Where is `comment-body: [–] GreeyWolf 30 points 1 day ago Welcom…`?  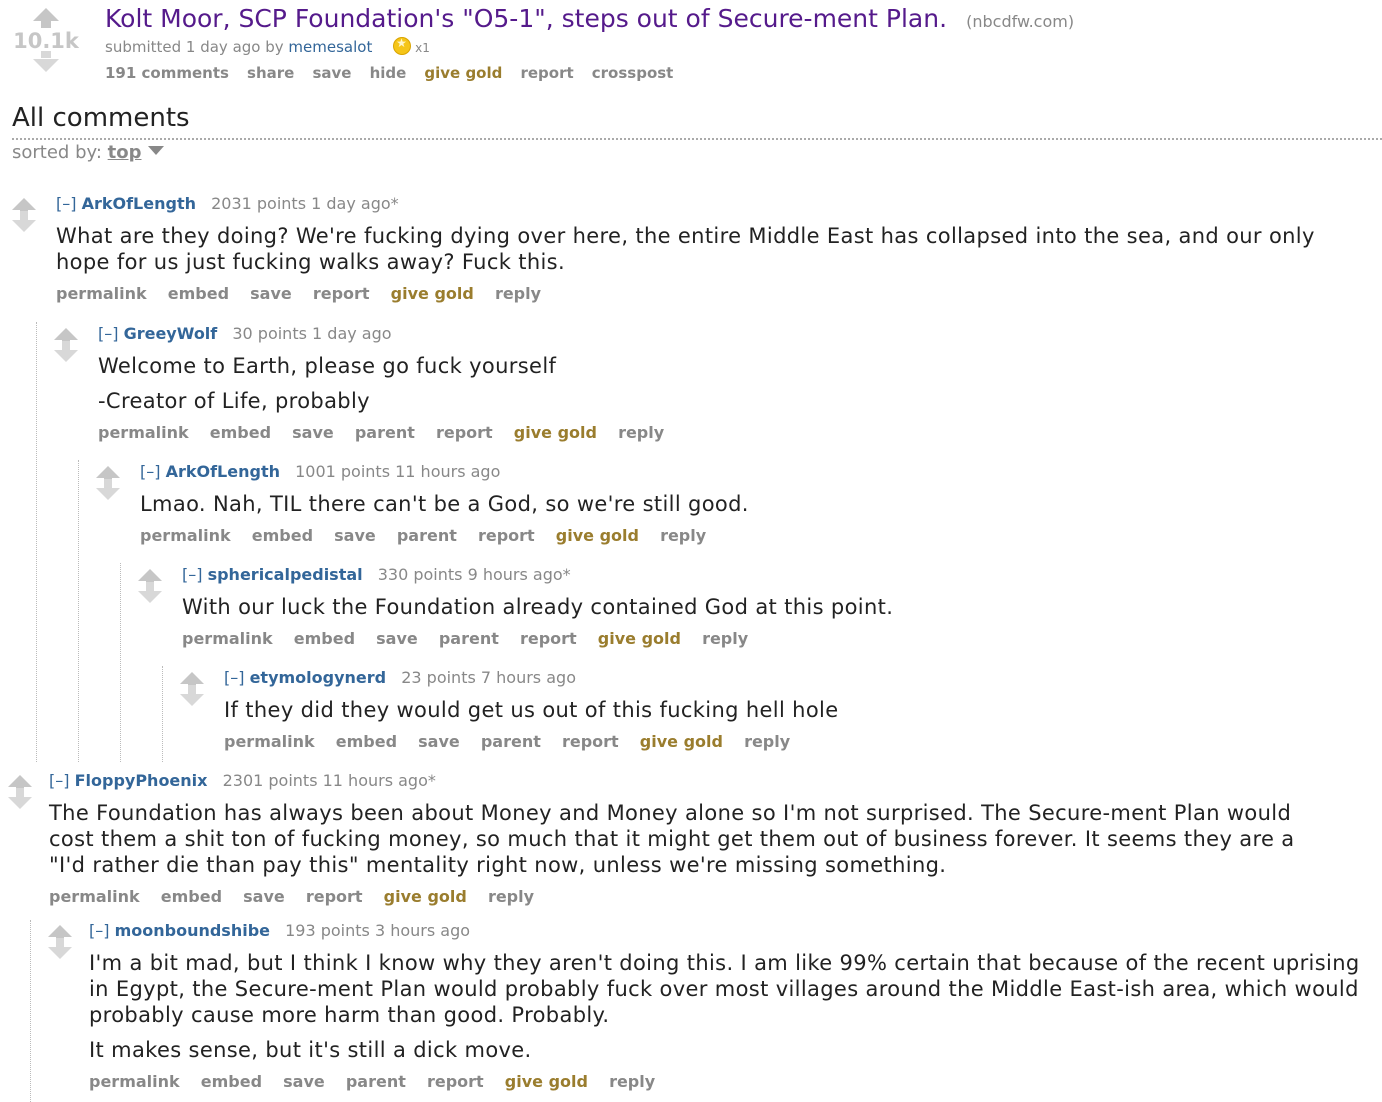
comment-body: [–] GreeyWolf 30 points 1 day ago Welcom… is located at coordinates (723, 383).